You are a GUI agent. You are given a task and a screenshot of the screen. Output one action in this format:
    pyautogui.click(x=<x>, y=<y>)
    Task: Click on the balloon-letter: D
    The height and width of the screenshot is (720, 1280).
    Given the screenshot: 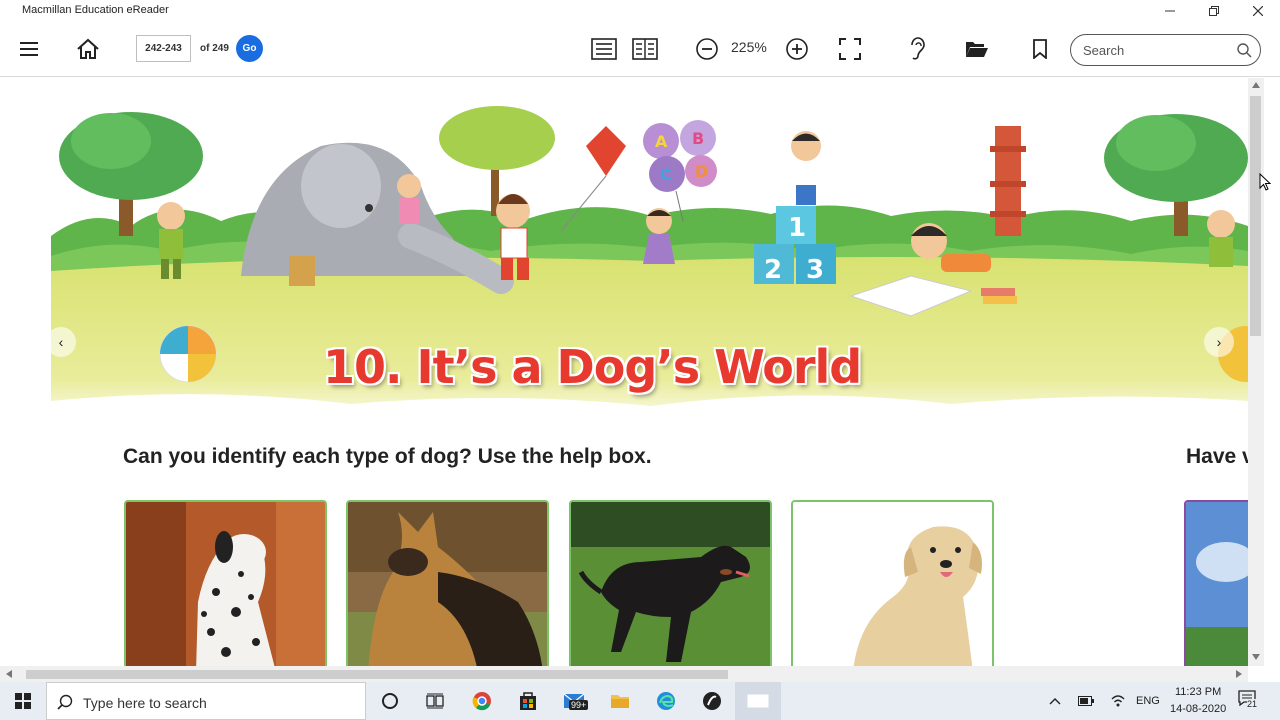 What is the action you would take?
    pyautogui.click(x=701, y=171)
    